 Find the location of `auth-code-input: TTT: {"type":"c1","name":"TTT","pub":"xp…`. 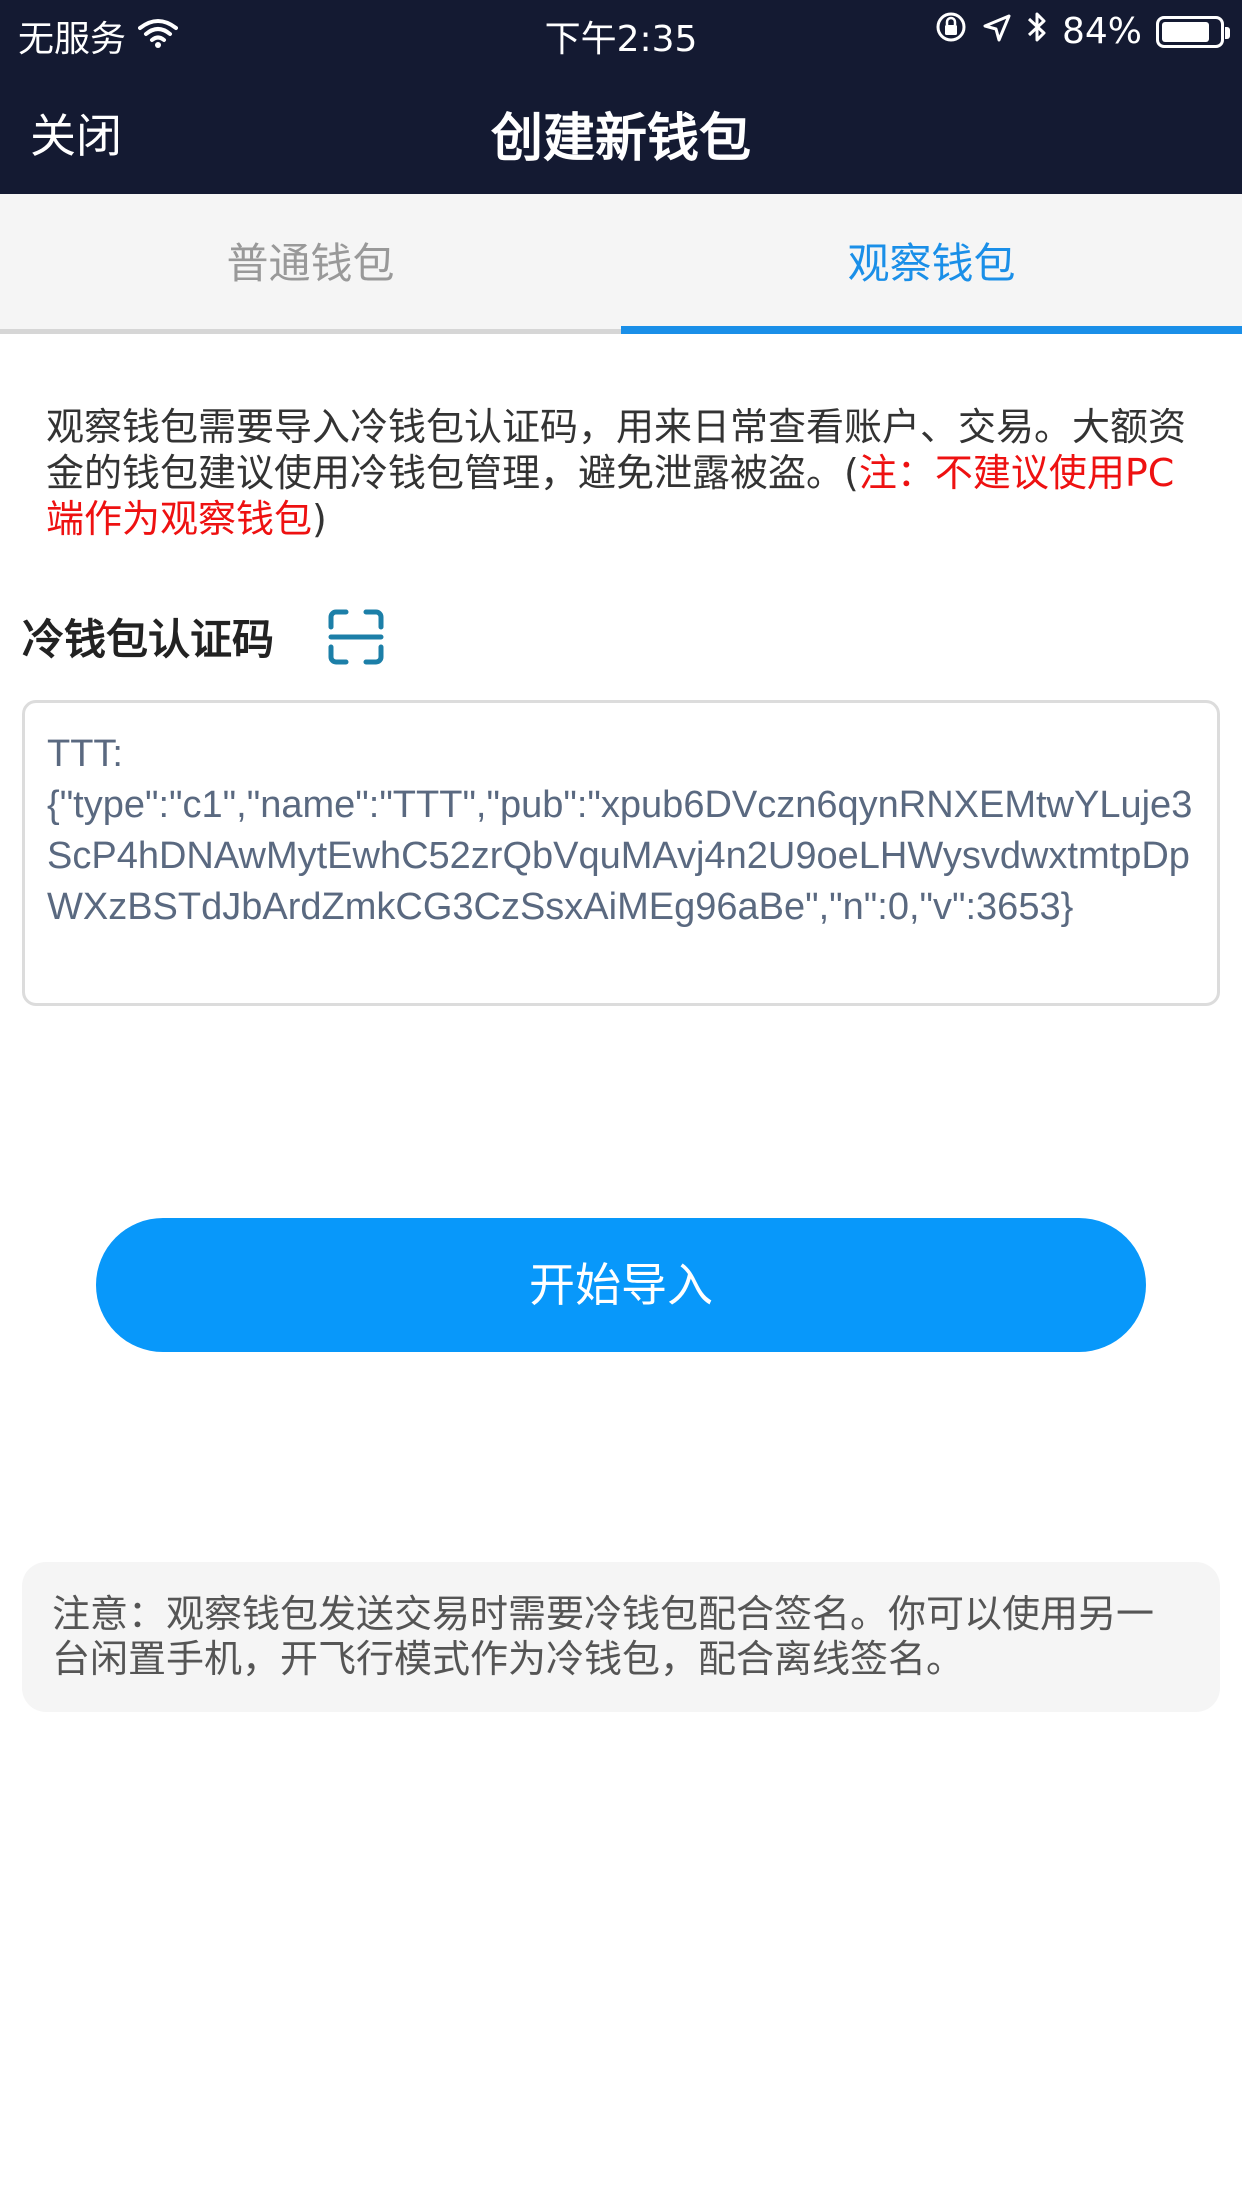

auth-code-input: TTT: {"type":"c1","name":"TTT","pub":"xp… is located at coordinates (621, 853).